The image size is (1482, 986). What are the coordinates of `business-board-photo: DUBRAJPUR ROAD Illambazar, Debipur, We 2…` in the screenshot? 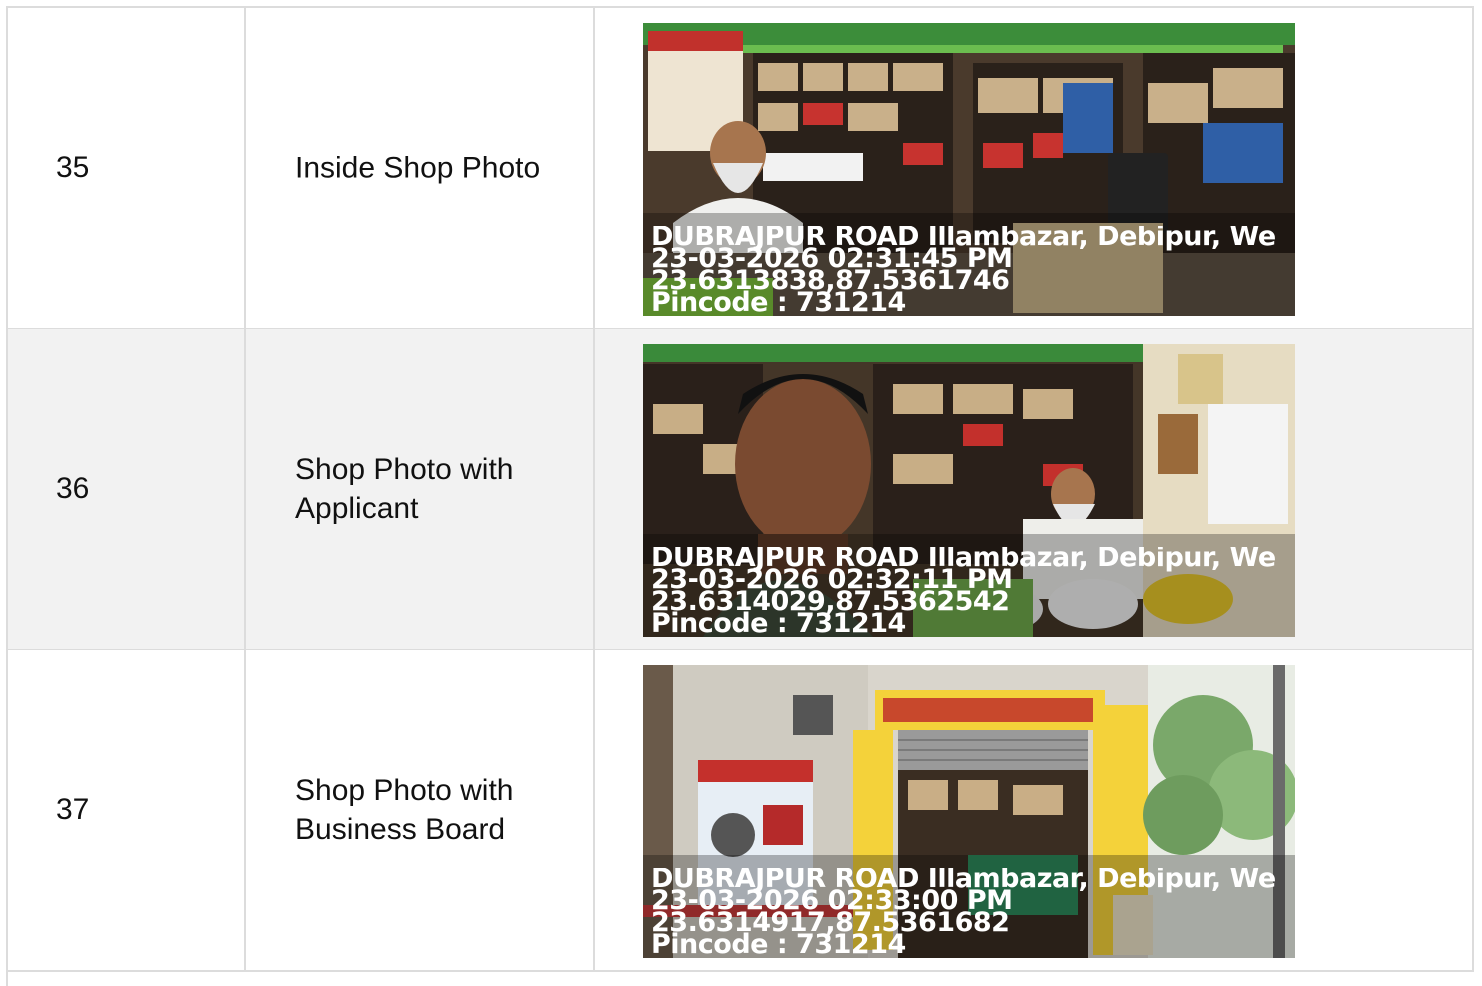 It's located at (969, 811).